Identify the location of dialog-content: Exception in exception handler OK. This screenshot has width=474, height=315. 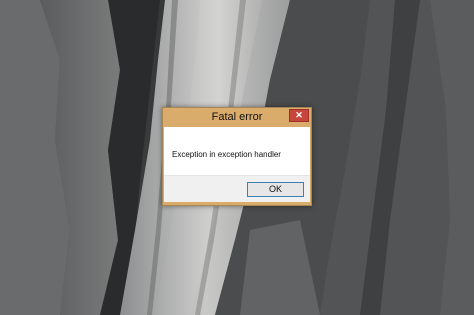
(237, 164).